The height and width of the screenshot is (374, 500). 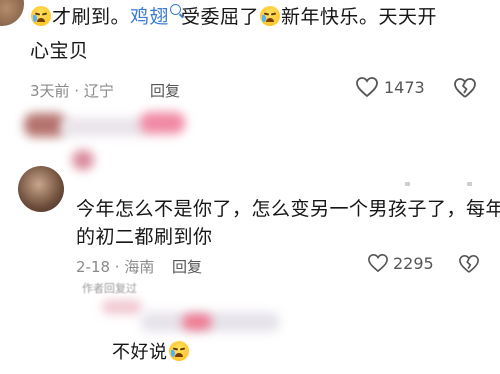 What do you see at coordinates (144, 237) in the screenshot?
I see `comment-text-line2: 的初二都刷到你` at bounding box center [144, 237].